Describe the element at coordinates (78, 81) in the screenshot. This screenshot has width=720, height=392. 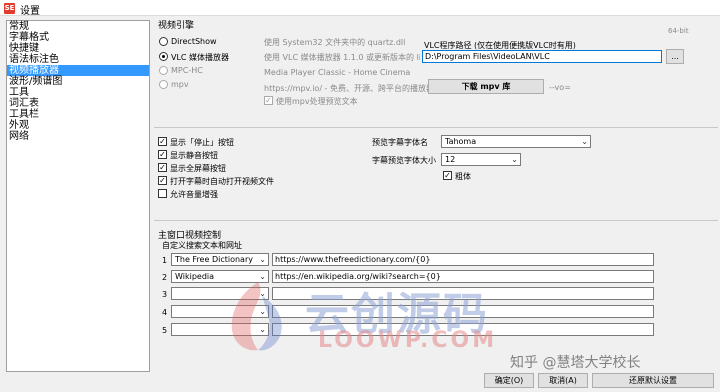
I see `sidebar-item-waveform: 波形/频谱图` at that location.